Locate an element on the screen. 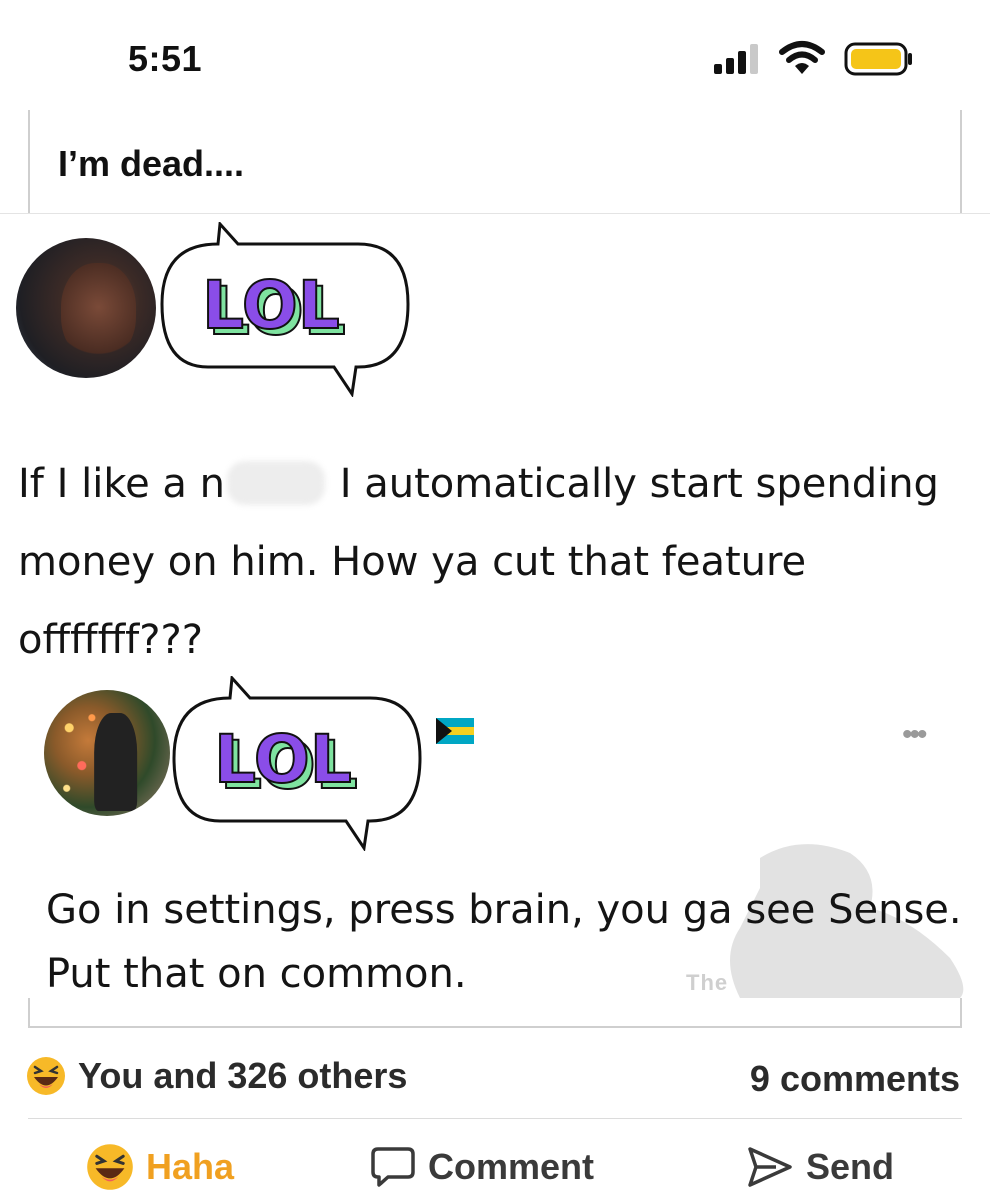 This screenshot has height=1200, width=990. tweet-body-part: If I like a n is located at coordinates (121, 484).